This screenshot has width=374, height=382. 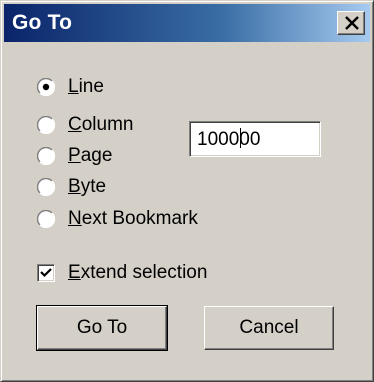 I want to click on goto-button: Go To, so click(x=102, y=328).